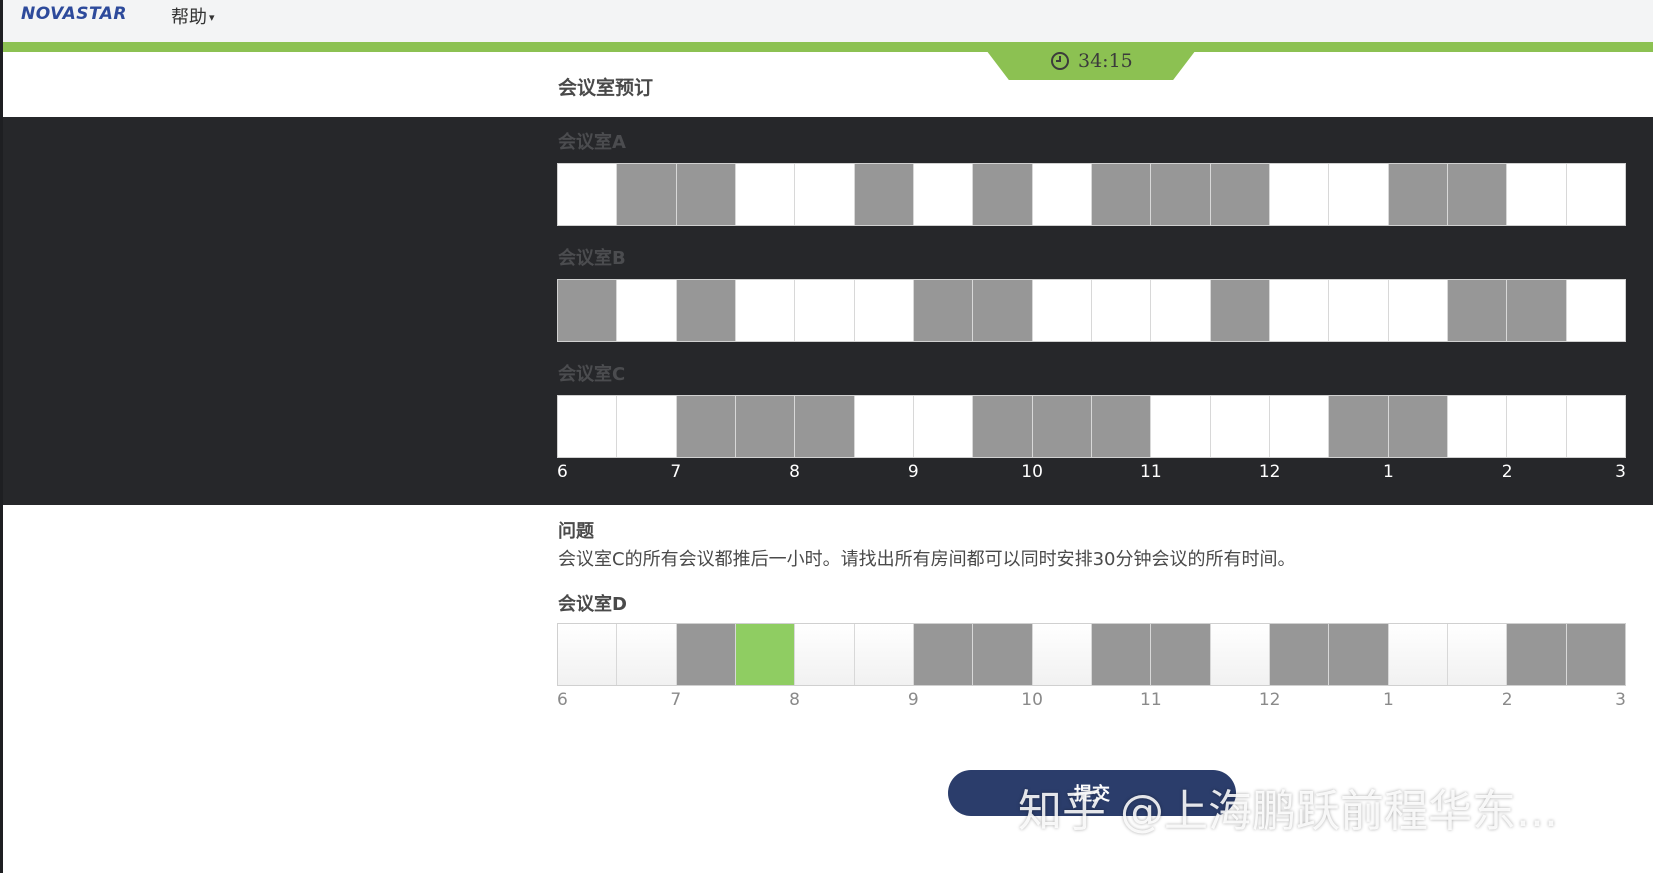 The height and width of the screenshot is (873, 1653). I want to click on time-axis-bottom: 6 7 8 9 10 11 12 1 2 3, so click(1091, 701).